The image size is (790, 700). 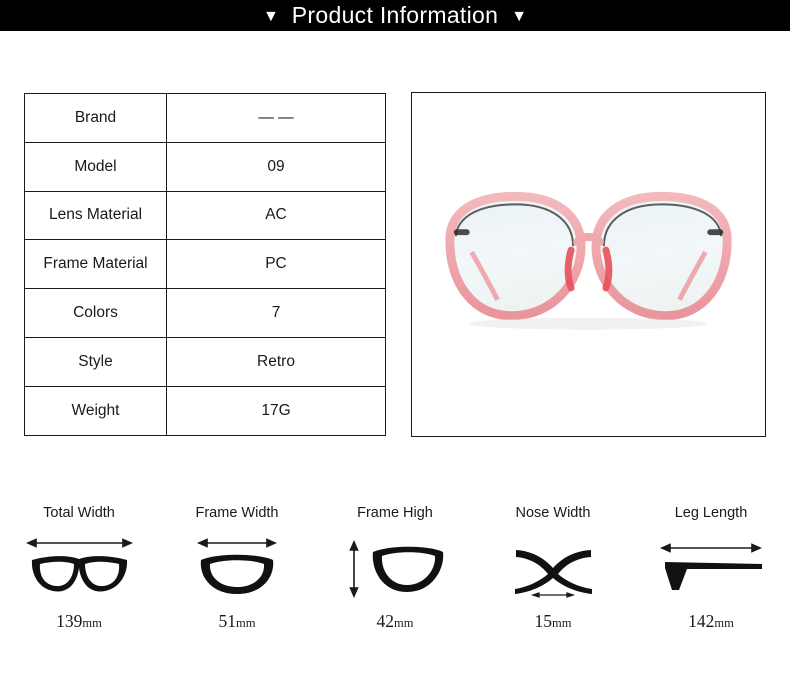 What do you see at coordinates (95, 313) in the screenshot?
I see `spec-label-colors: Colors` at bounding box center [95, 313].